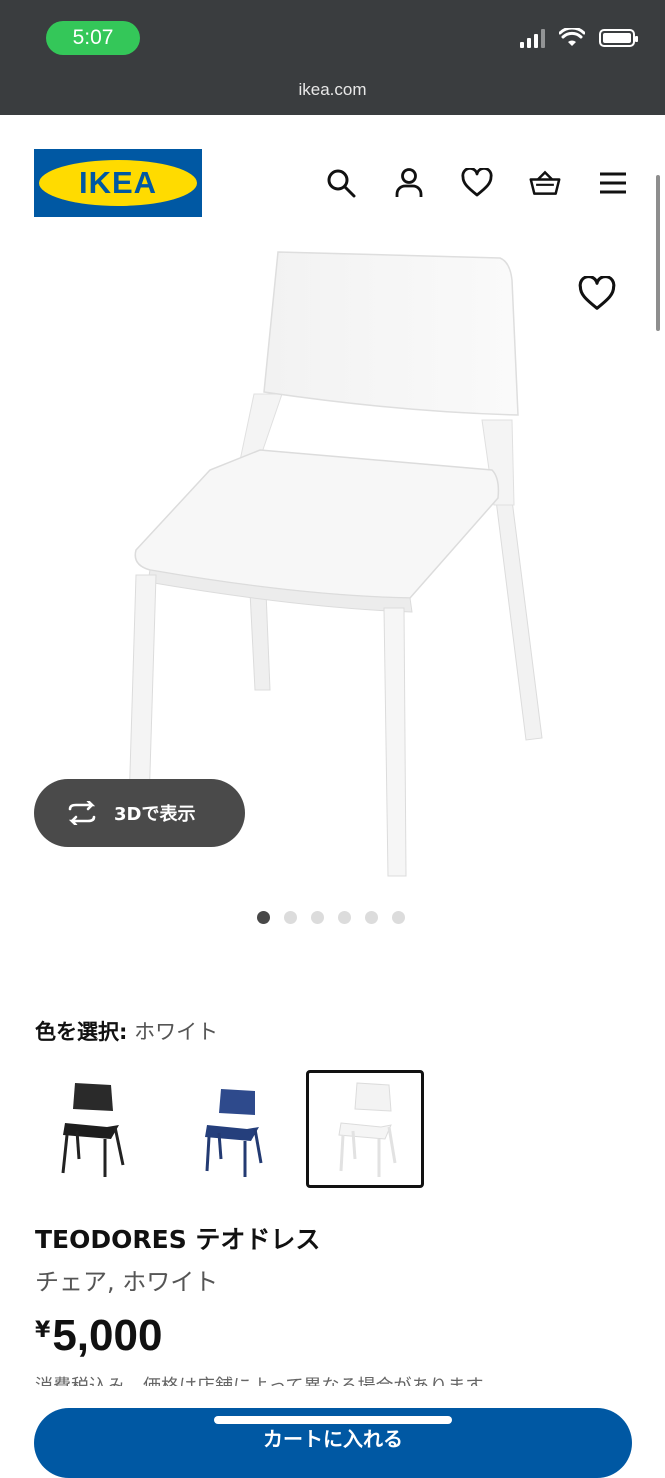 The height and width of the screenshot is (1478, 665). I want to click on view-3d-label: 3Dで表示, so click(155, 814).